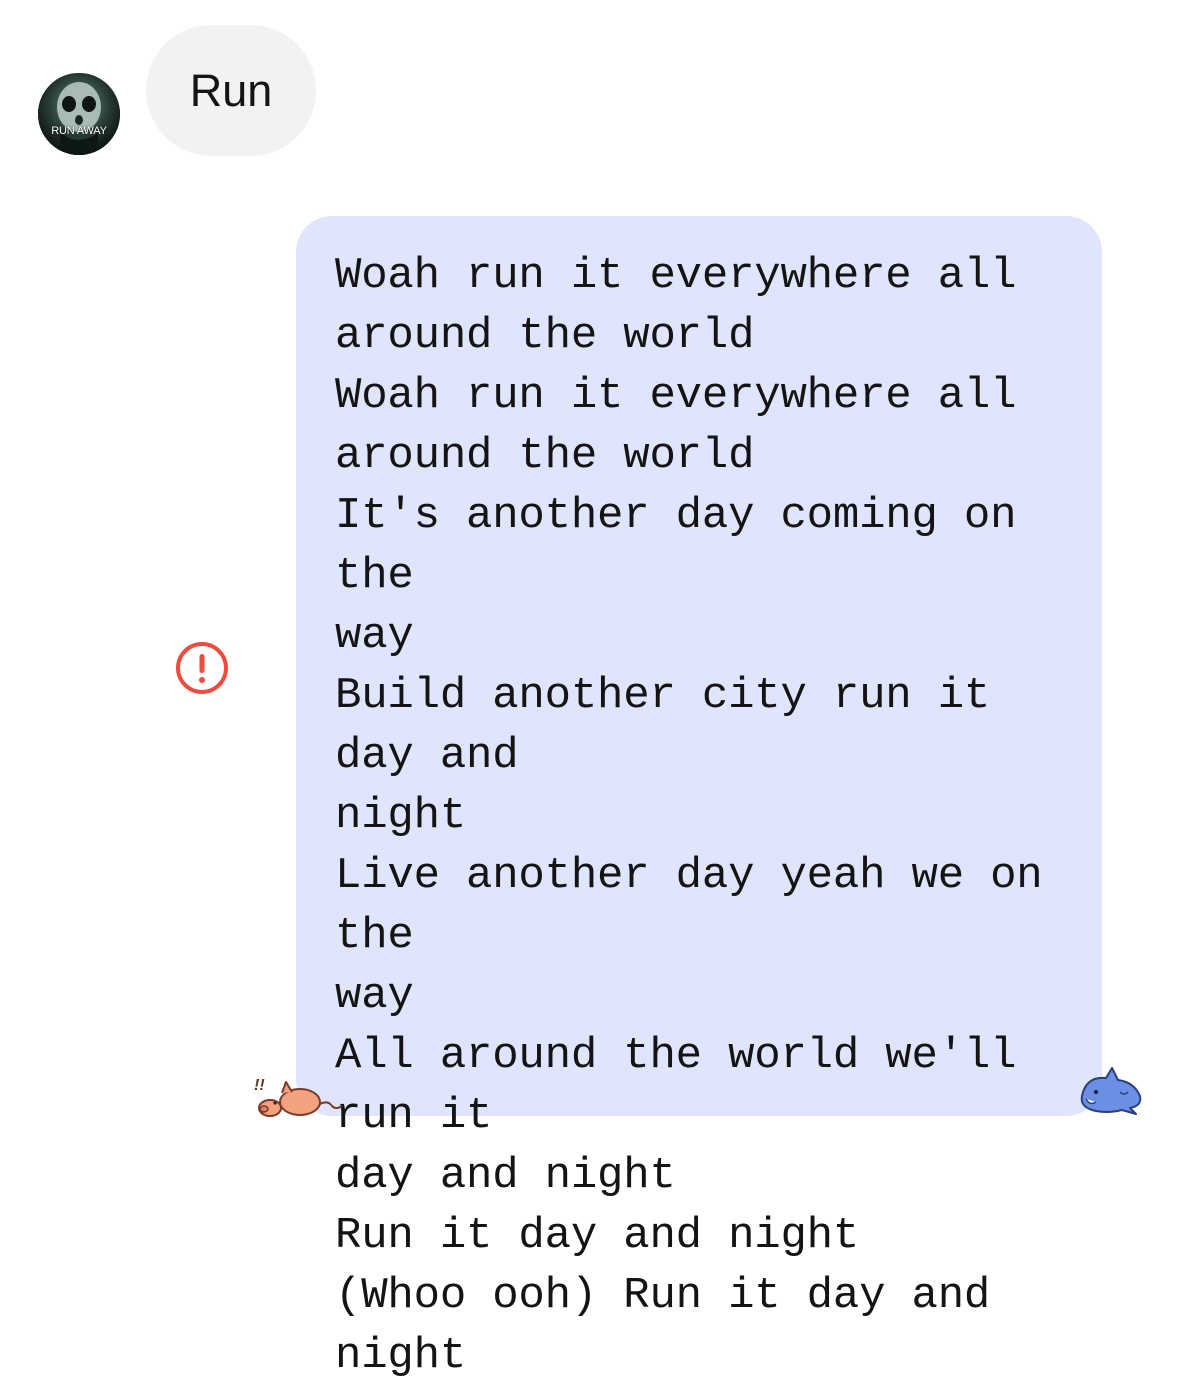 This screenshot has width=1180, height=1386. Describe the element at coordinates (79, 131) in the screenshot. I see `avatar-label: RUN AWAY` at that location.